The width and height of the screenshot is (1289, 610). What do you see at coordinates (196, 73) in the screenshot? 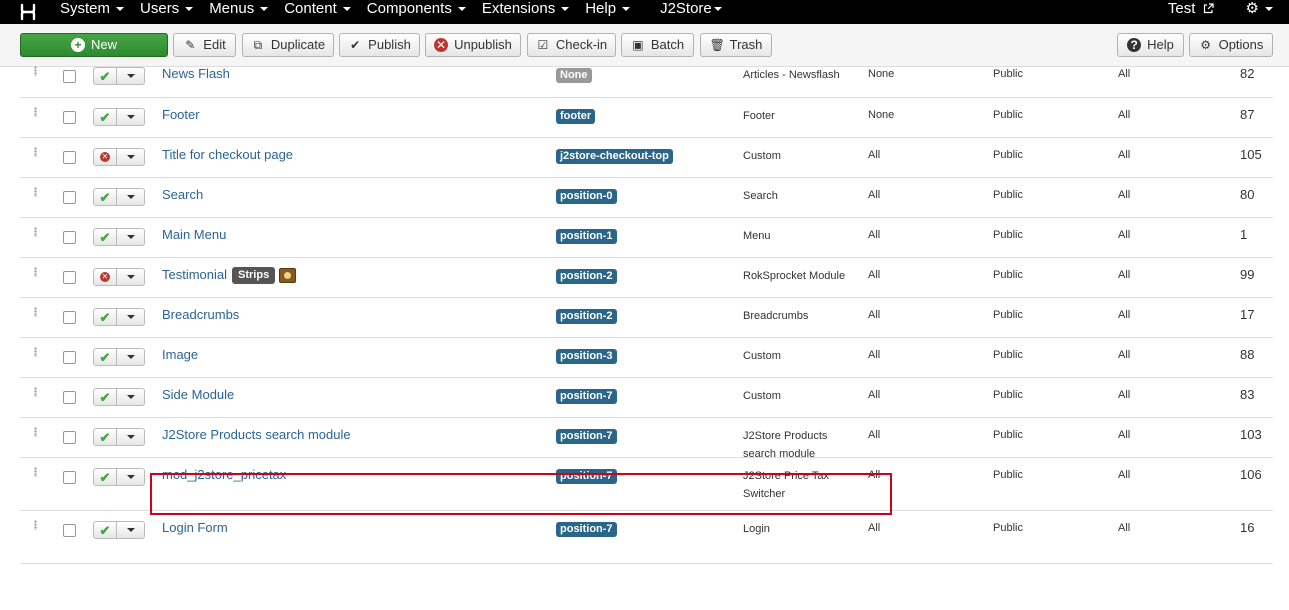
I see `module-title-link: News Flash` at bounding box center [196, 73].